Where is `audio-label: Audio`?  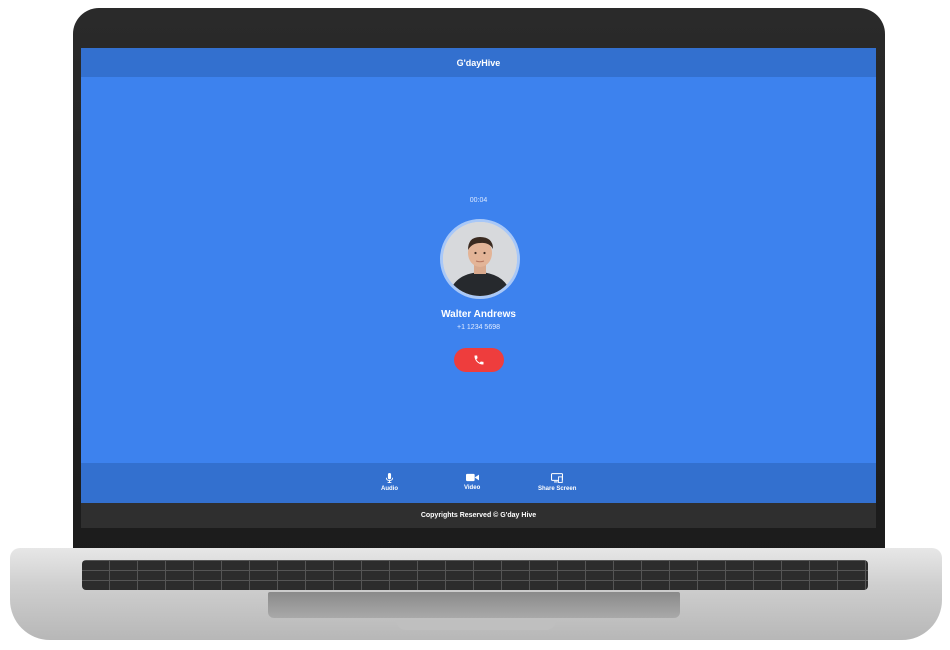 audio-label: Audio is located at coordinates (389, 489).